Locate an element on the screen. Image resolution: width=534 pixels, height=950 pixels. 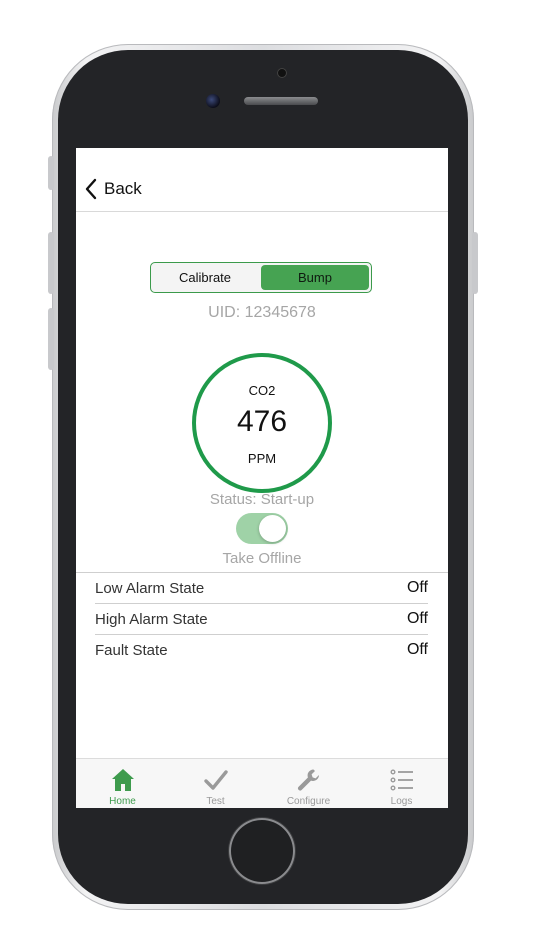
gas-reading-gauge: CO2 476 PPM is located at coordinates (262, 423).